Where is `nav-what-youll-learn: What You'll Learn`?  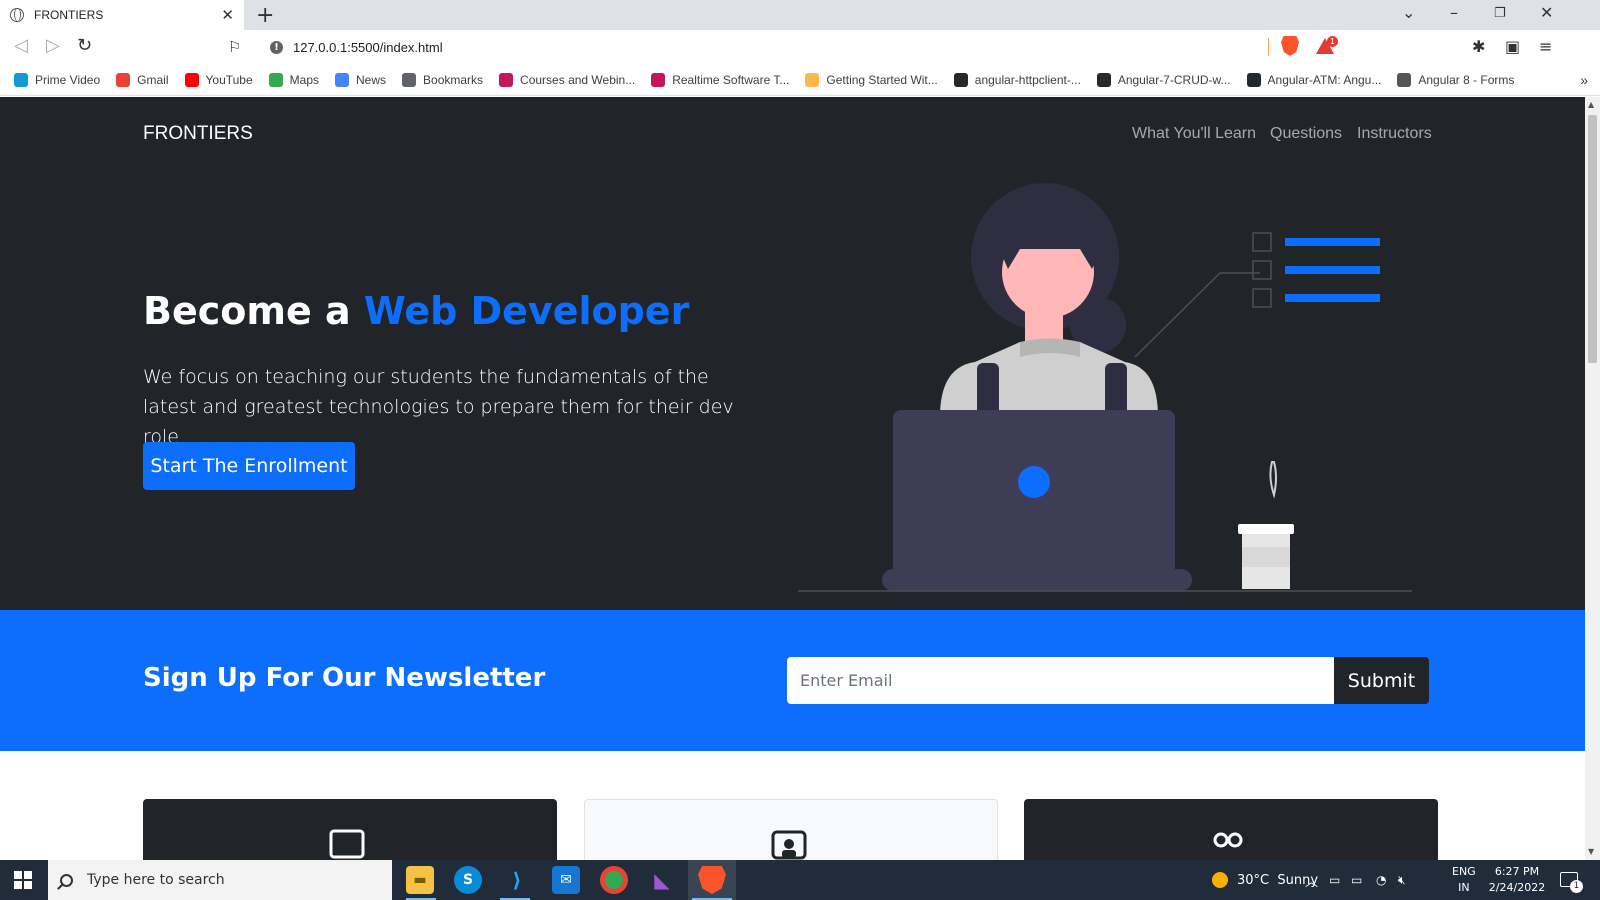
nav-what-youll-learn: What You'll Learn is located at coordinates (1194, 134).